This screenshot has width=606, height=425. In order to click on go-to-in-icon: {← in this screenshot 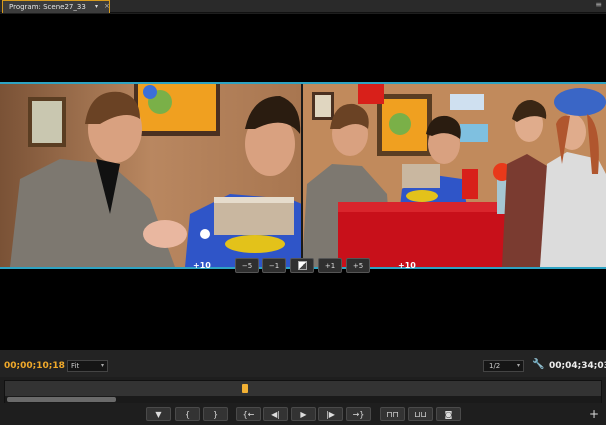, I will do `click(248, 414)`.